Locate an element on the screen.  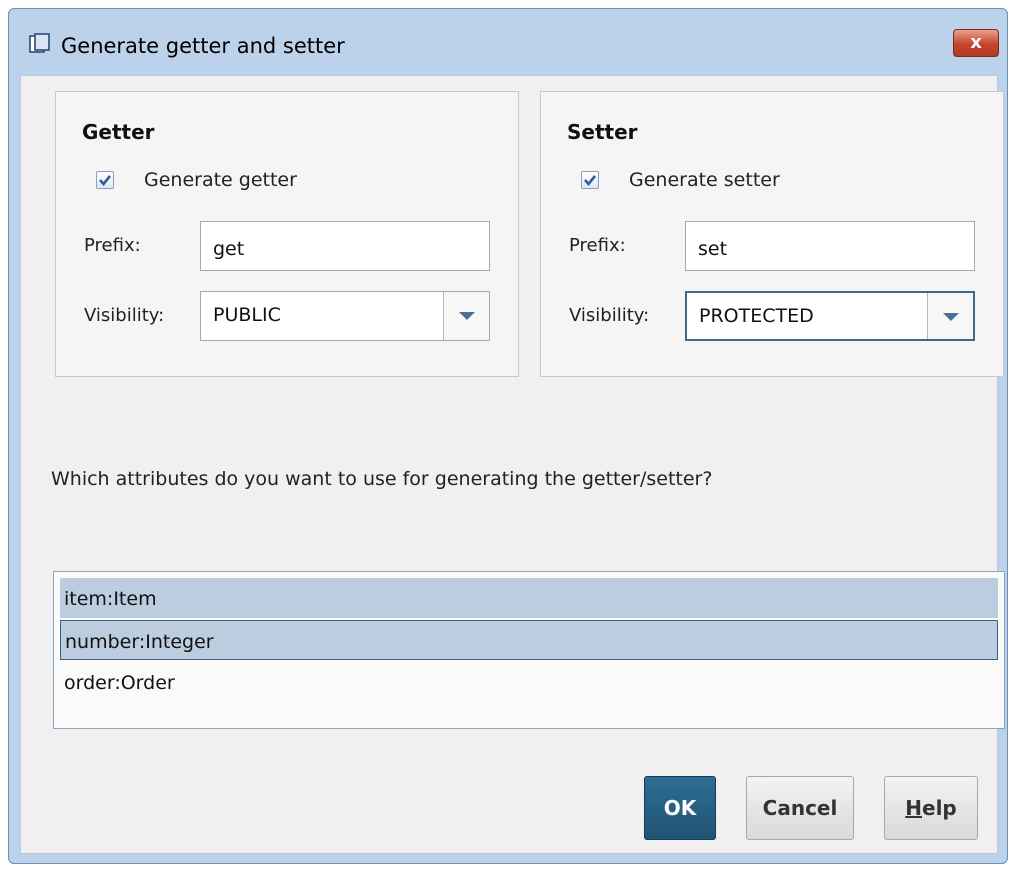
help-label-rest: elp is located at coordinates (939, 808).